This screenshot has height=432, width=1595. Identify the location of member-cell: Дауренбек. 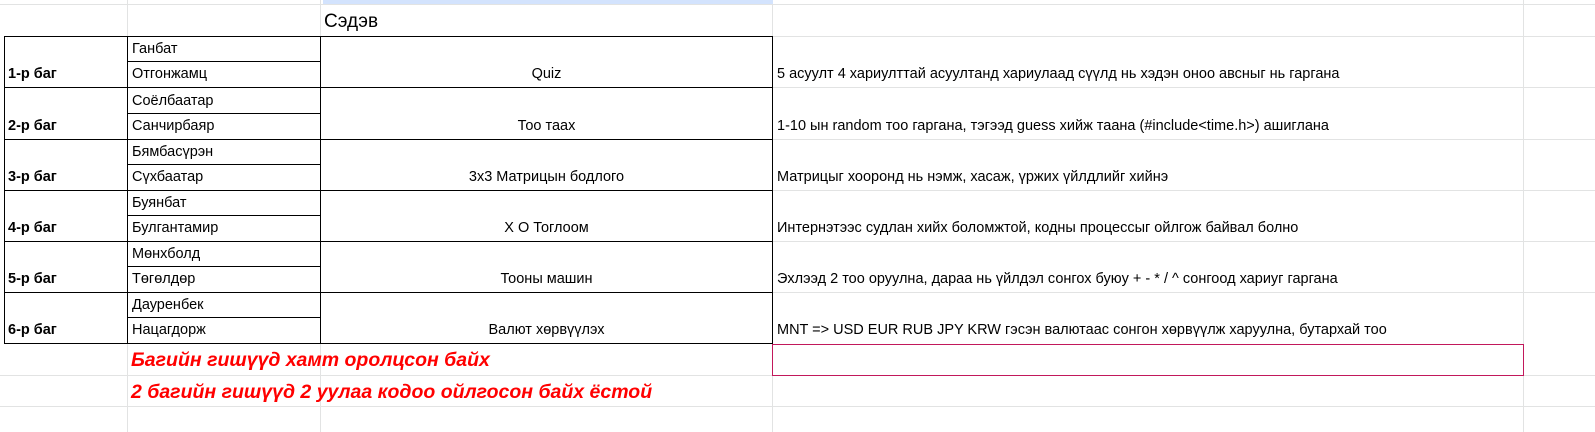
(168, 305).